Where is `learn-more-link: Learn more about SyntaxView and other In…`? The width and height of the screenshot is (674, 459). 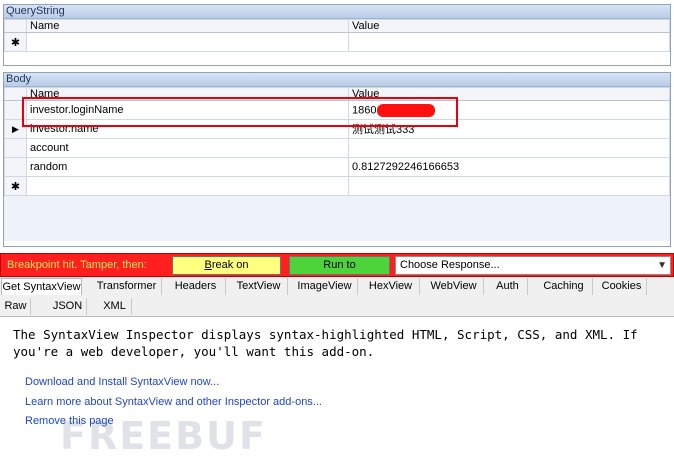
learn-more-link: Learn more about SyntaxView and other In… is located at coordinates (173, 402).